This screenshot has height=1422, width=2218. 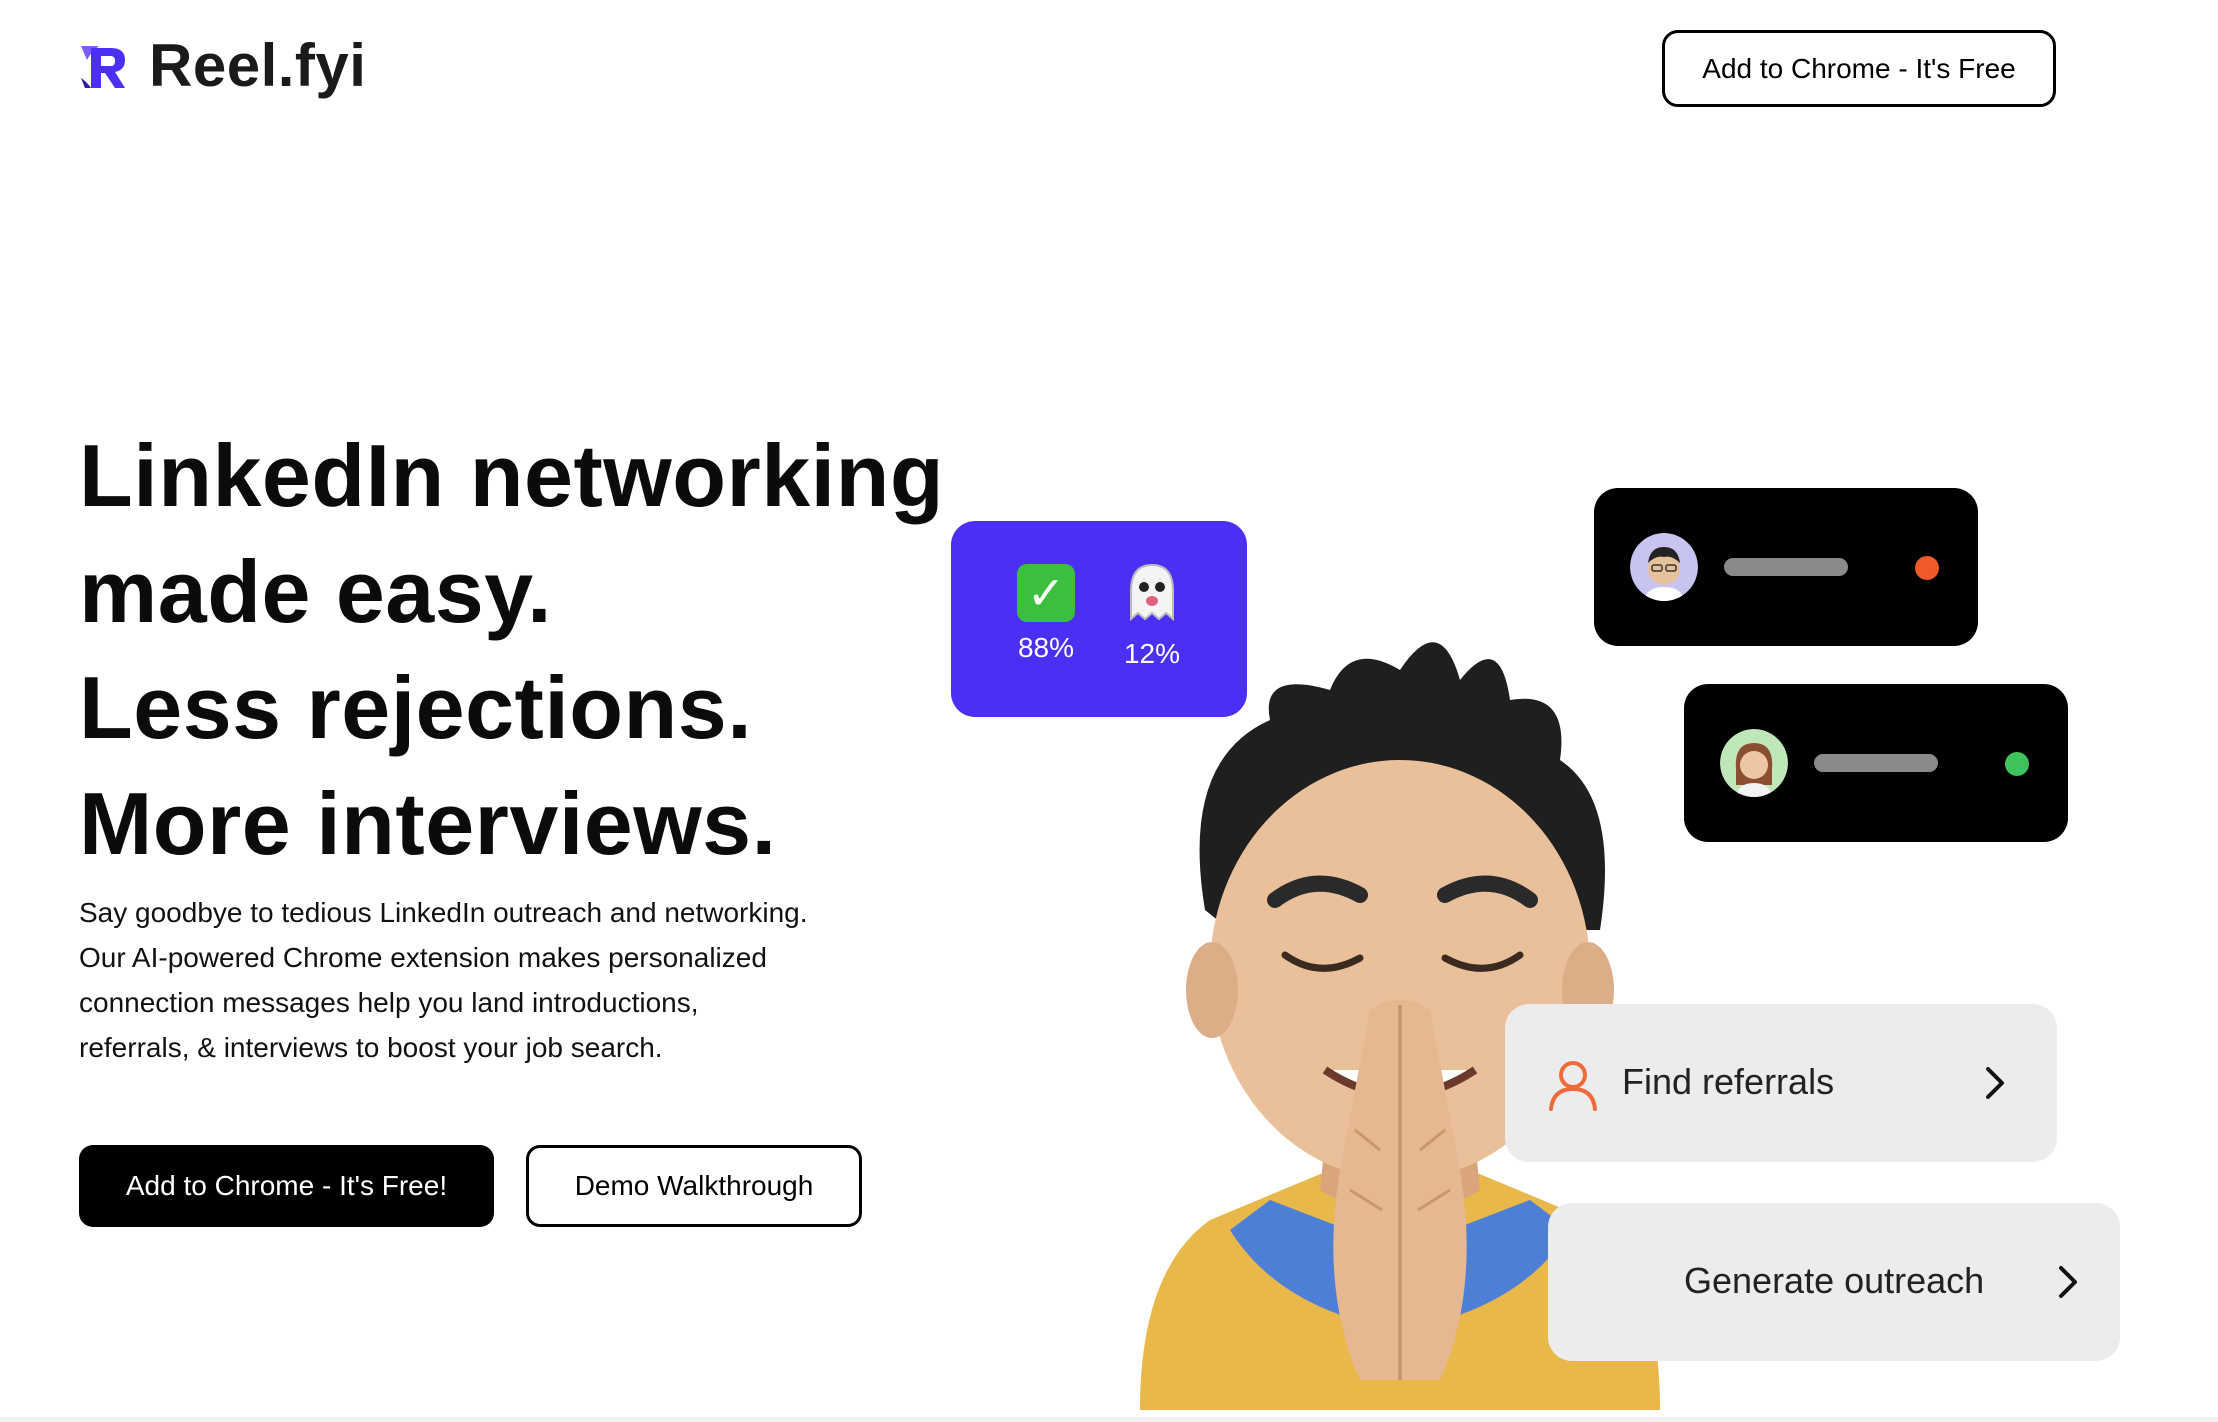 I want to click on generate-outreach-action: Generate outreach, so click(x=1834, y=1282).